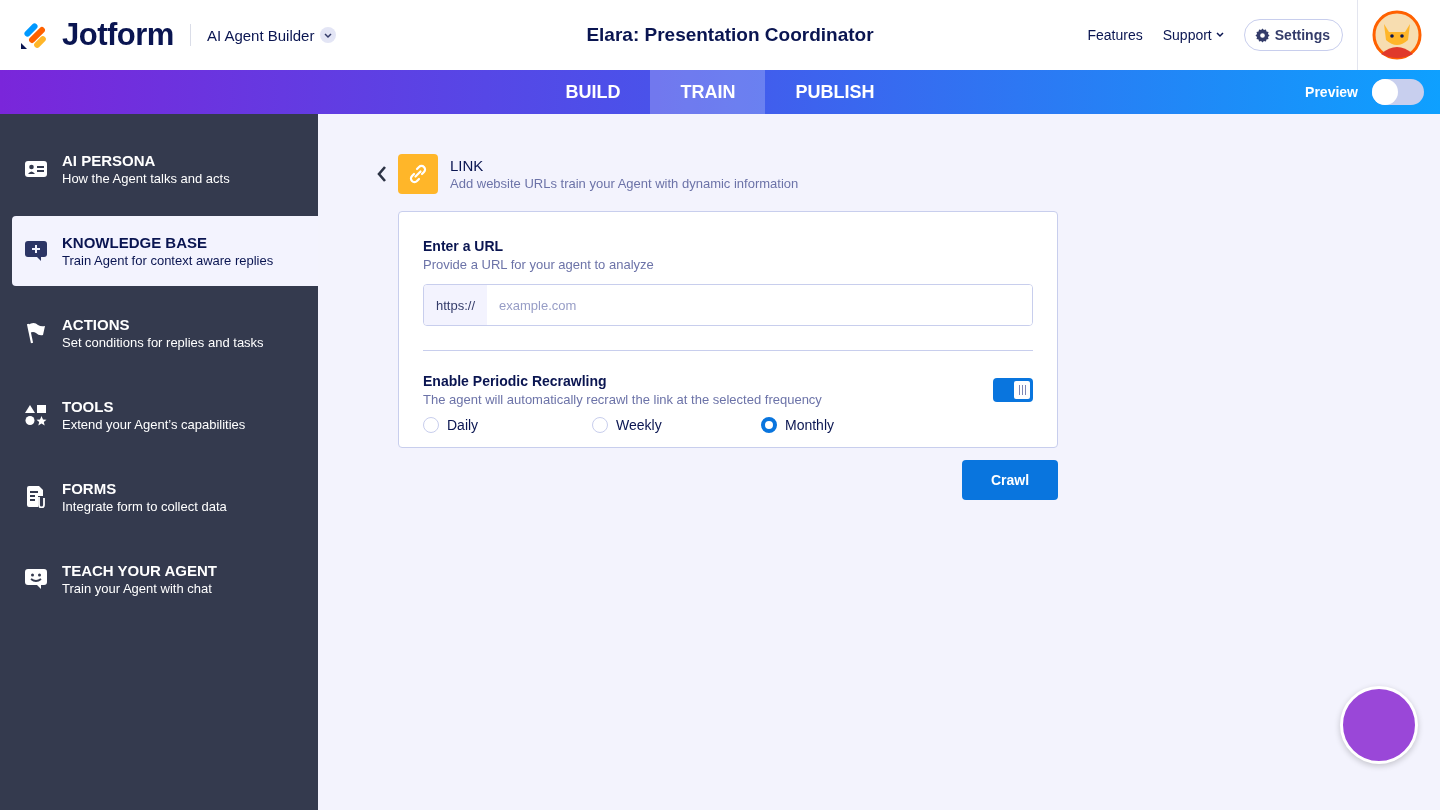  Describe the element at coordinates (163, 342) in the screenshot. I see `sidebar-item-subtitle: Set conditions for replies and tasks` at that location.